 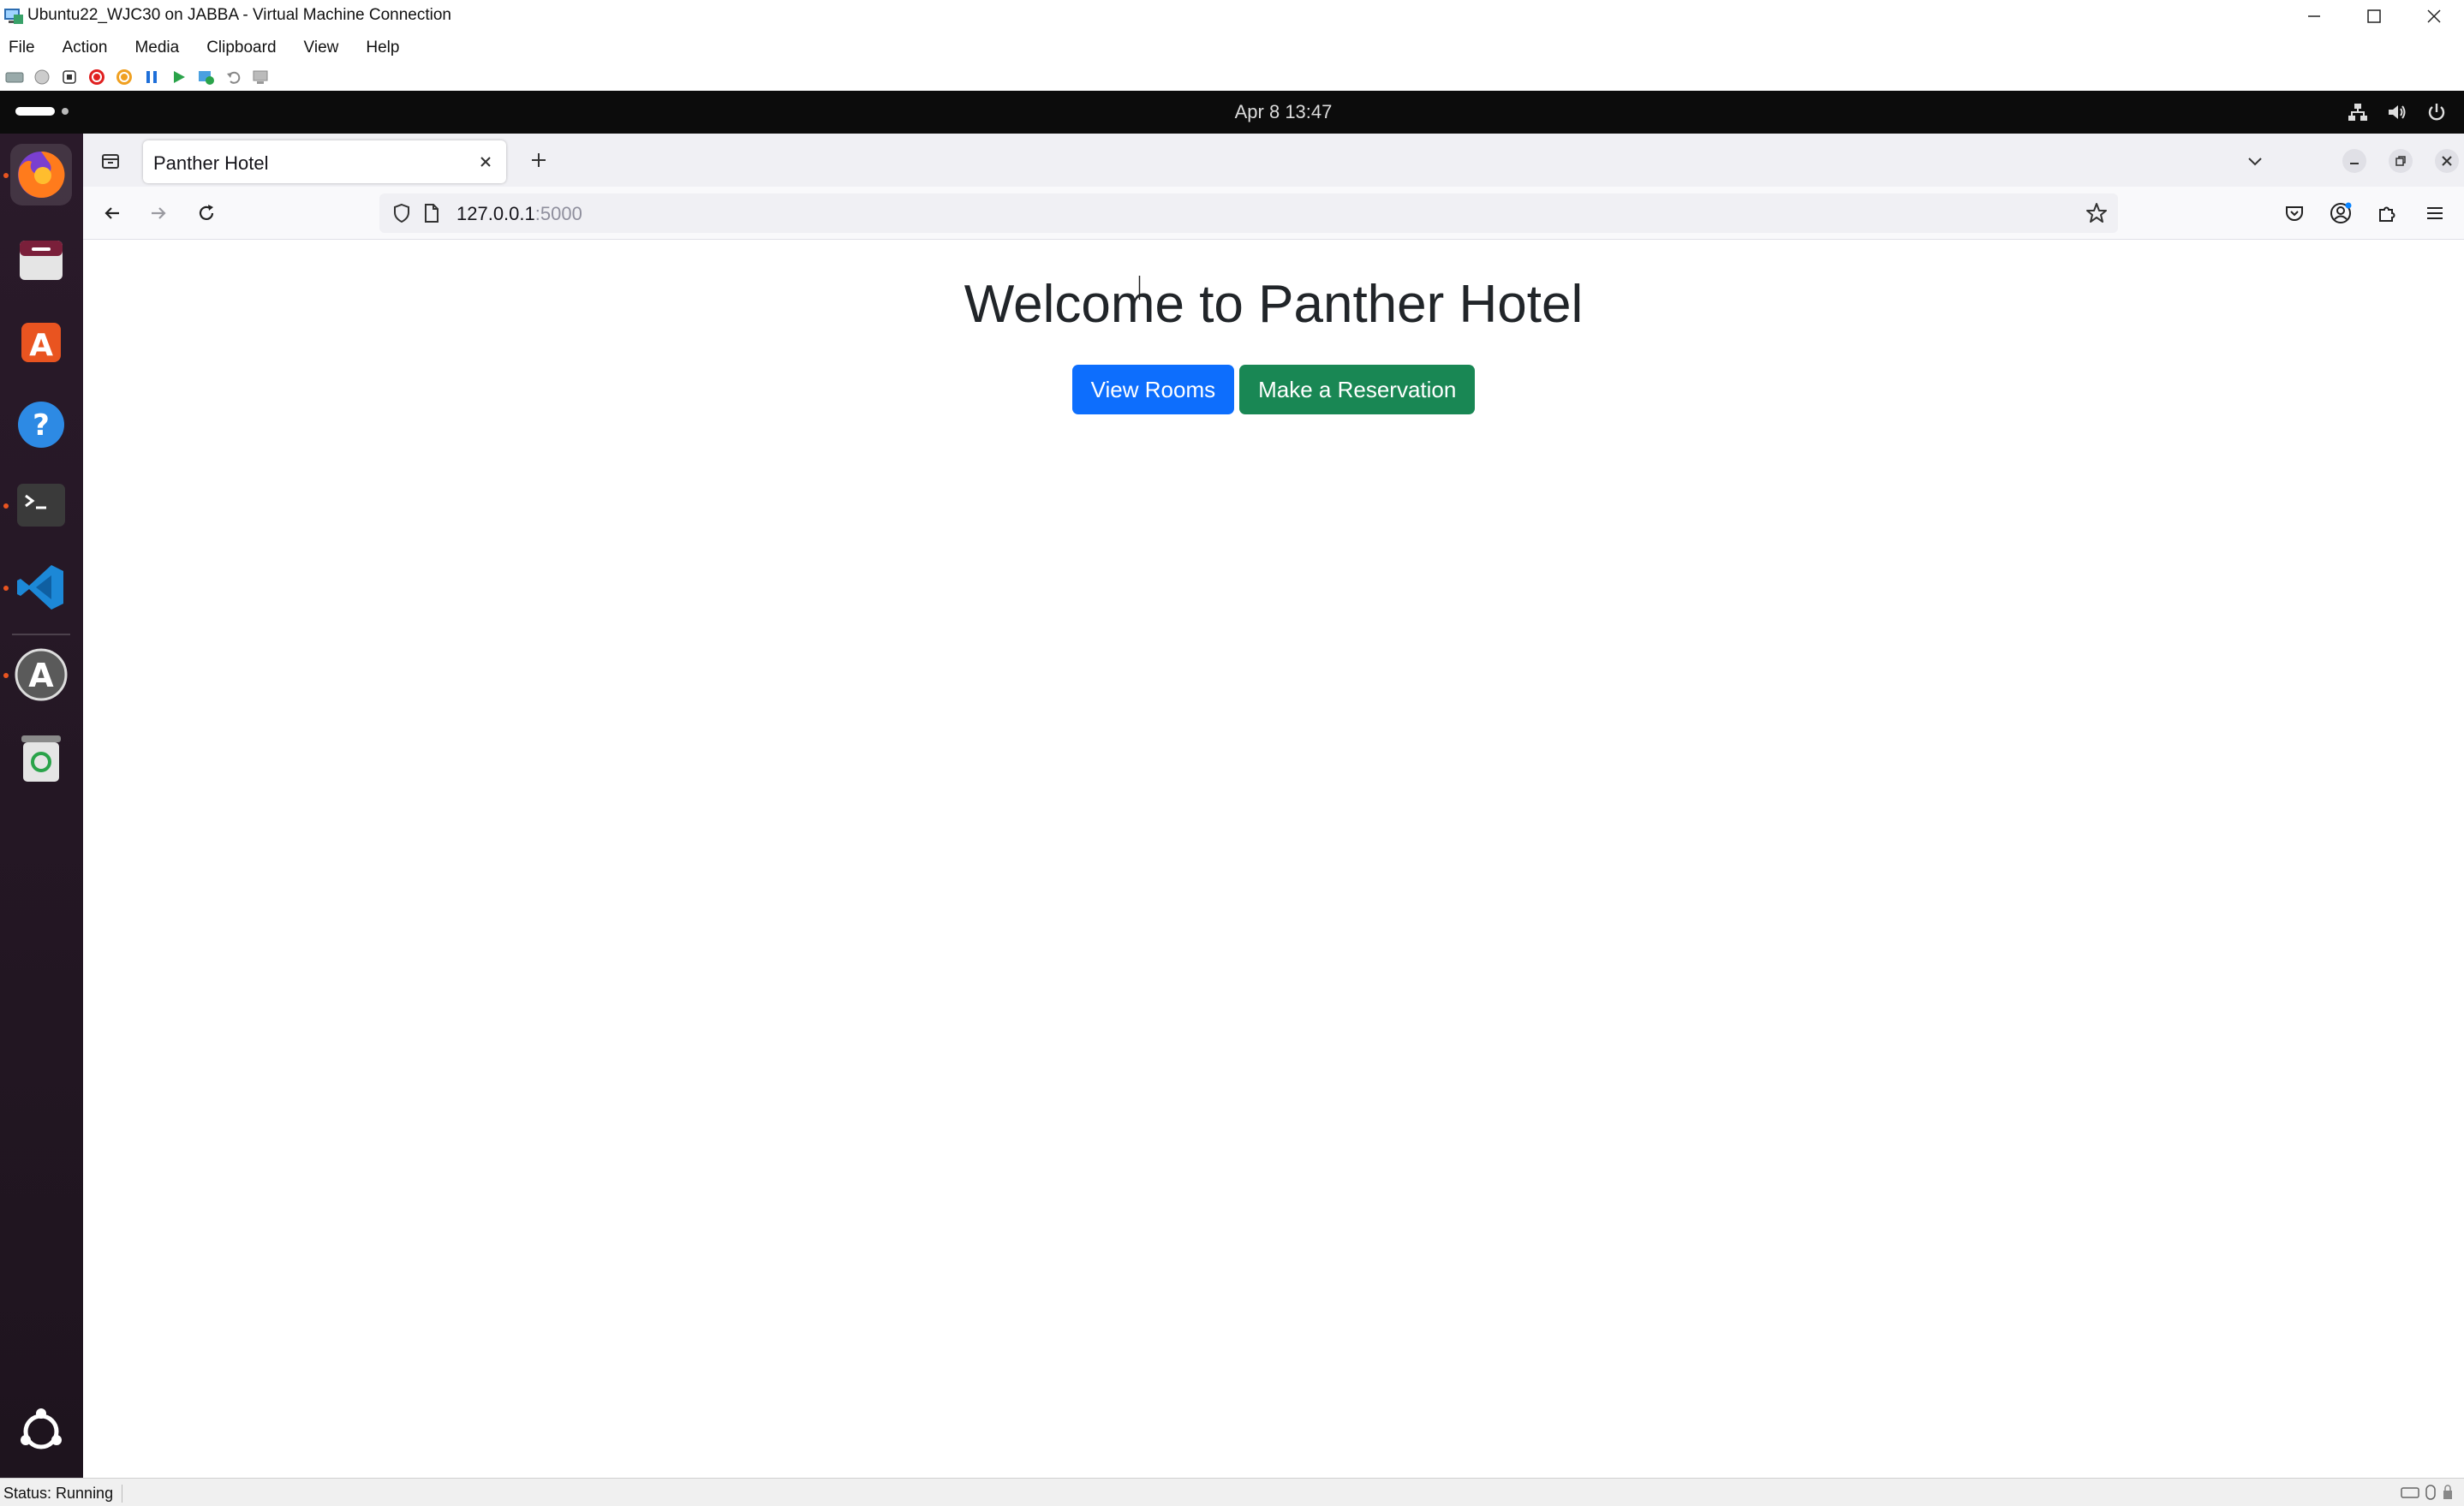 What do you see at coordinates (2358, 112) in the screenshot?
I see `network-icon` at bounding box center [2358, 112].